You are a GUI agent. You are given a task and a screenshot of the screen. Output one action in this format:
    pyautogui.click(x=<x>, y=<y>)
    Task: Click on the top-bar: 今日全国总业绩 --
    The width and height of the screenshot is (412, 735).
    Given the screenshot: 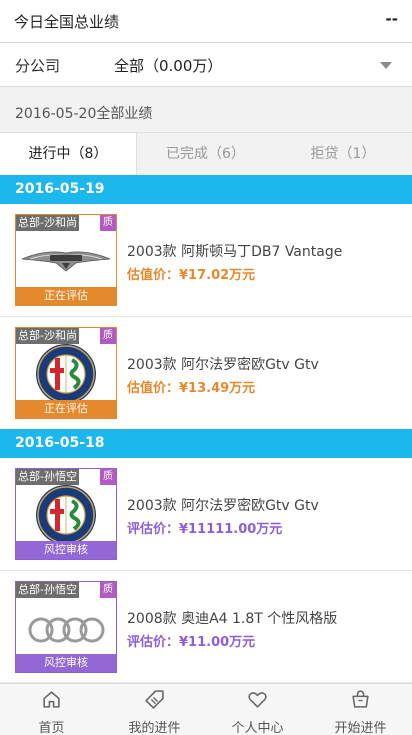 What is the action you would take?
    pyautogui.click(x=206, y=21)
    